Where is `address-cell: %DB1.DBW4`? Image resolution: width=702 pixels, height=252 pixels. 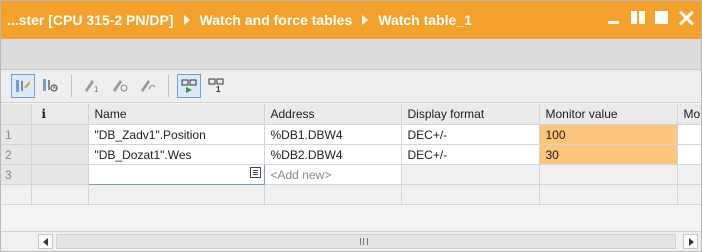 address-cell: %DB1.DBW4 is located at coordinates (333, 134).